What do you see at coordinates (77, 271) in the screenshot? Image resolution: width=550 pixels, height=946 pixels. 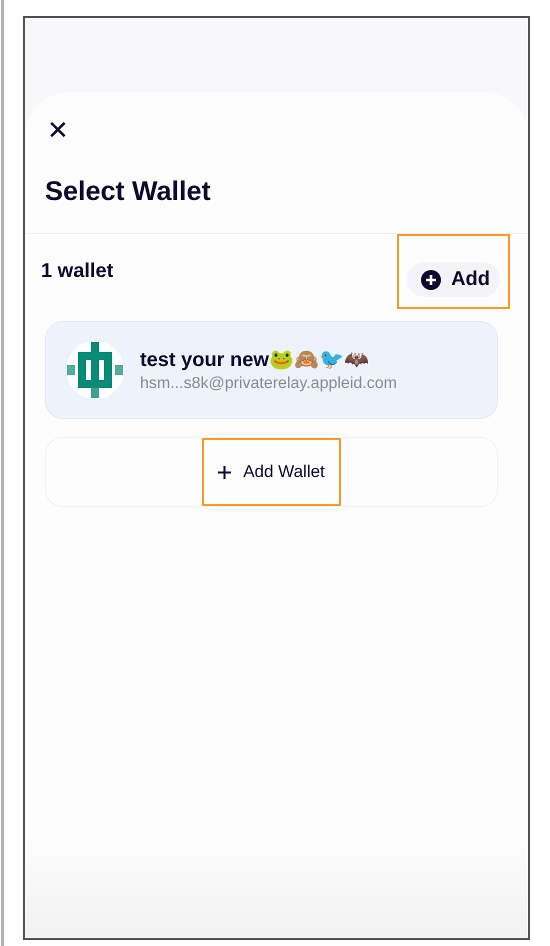 I see `wallet-count: 1 wallet` at bounding box center [77, 271].